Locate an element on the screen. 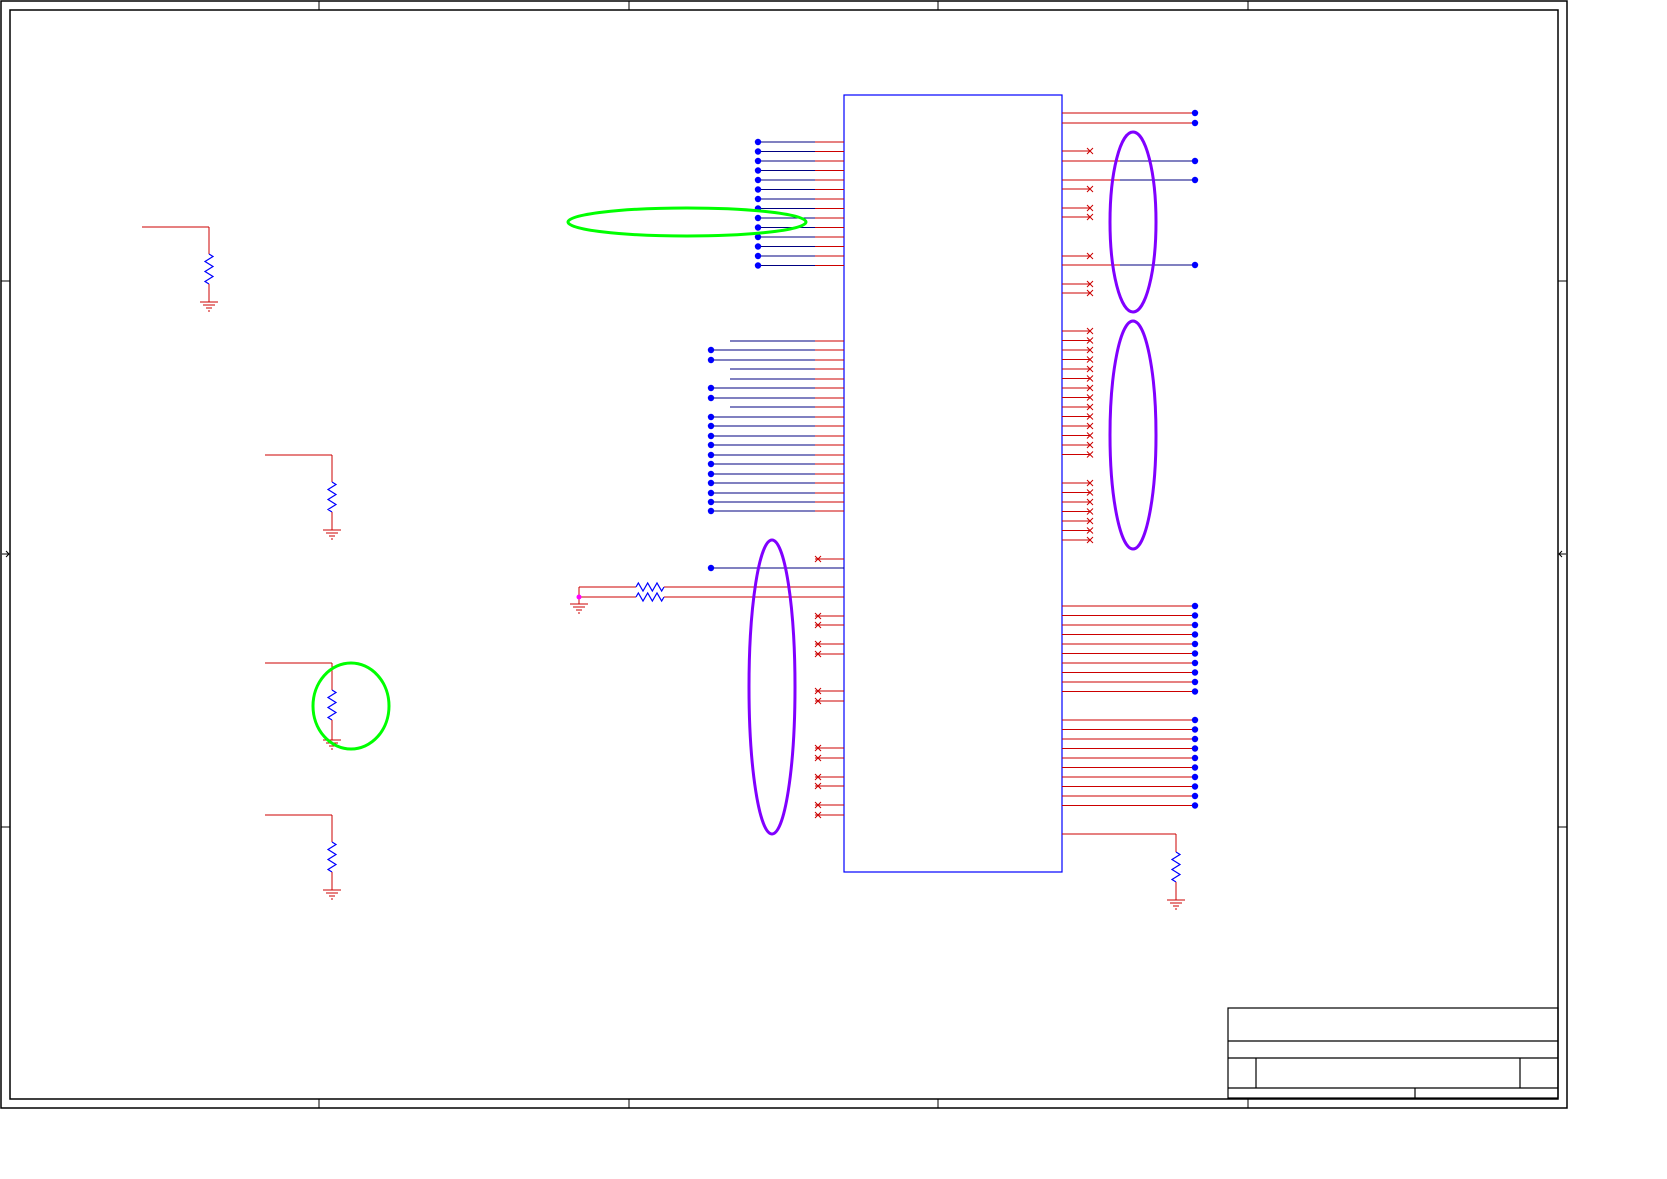 The image size is (1667, 1179). resistor-group is located at coordinates (241, 563).